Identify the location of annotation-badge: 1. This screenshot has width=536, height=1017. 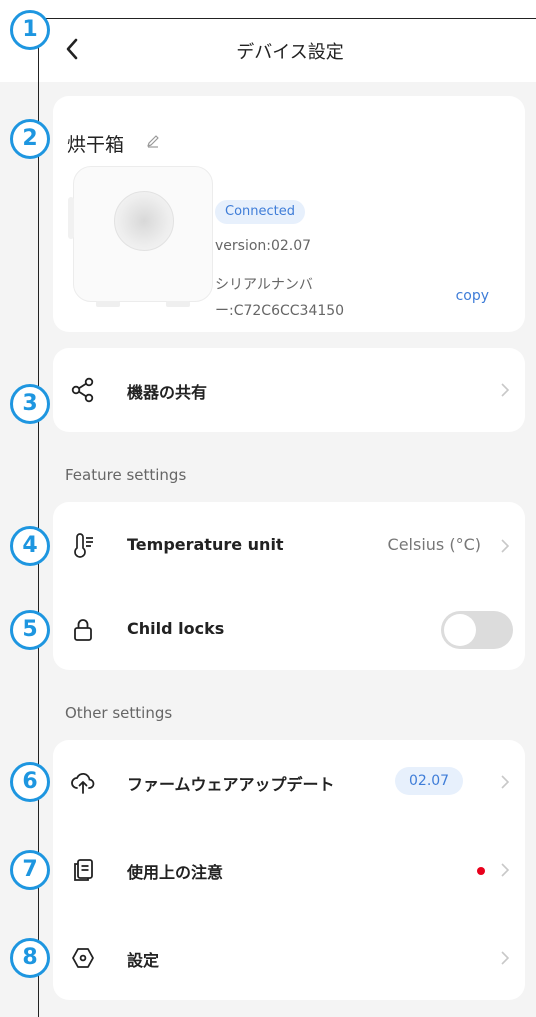
(30, 30).